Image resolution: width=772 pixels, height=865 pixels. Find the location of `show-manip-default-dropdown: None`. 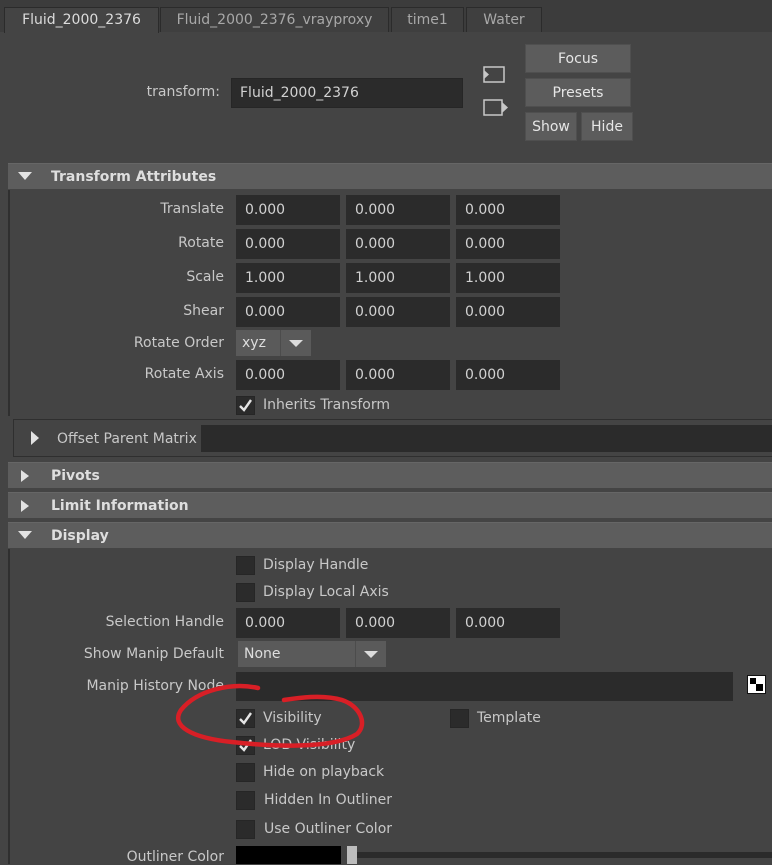

show-manip-default-dropdown: None is located at coordinates (312, 654).